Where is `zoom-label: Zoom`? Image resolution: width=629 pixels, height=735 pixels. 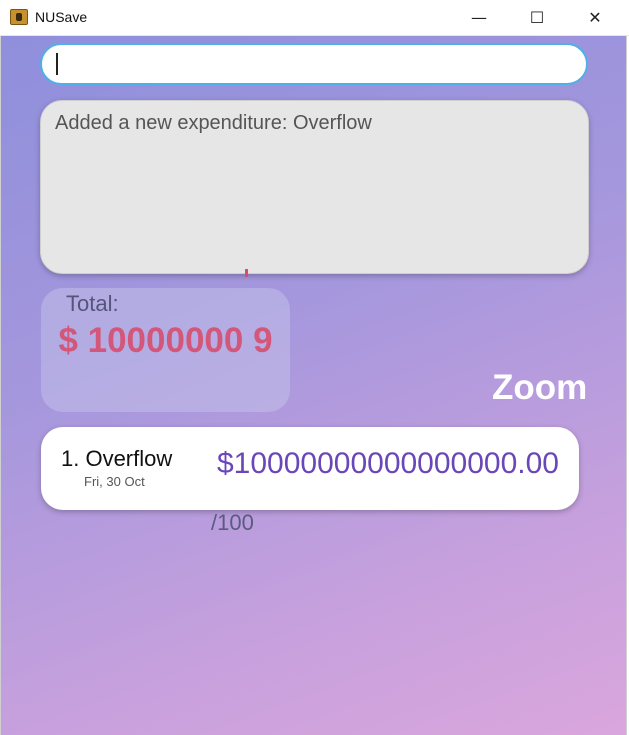 zoom-label: Zoom is located at coordinates (539, 388).